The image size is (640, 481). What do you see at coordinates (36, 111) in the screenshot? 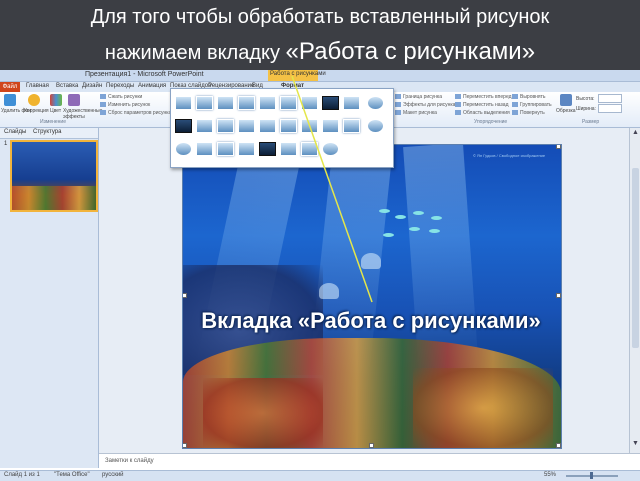
I see `corrections-label: Коррекция` at bounding box center [36, 111].